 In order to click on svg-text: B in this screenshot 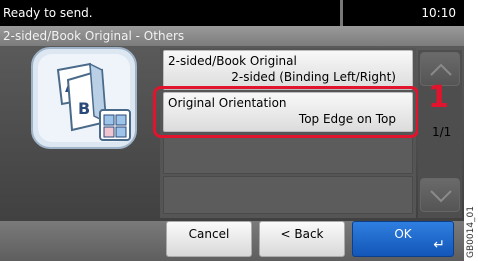, I will do `click(84, 108)`.